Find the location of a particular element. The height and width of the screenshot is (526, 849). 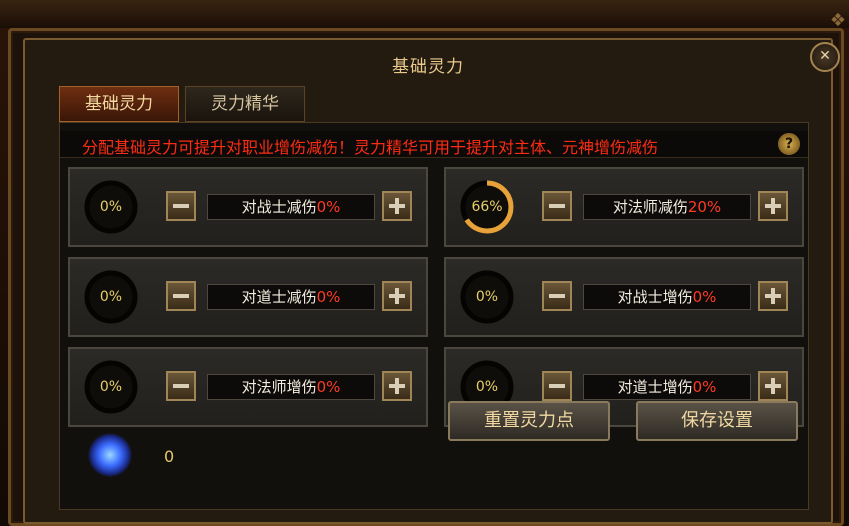

stat-label-box: 对道士增伤0% is located at coordinates (667, 387).